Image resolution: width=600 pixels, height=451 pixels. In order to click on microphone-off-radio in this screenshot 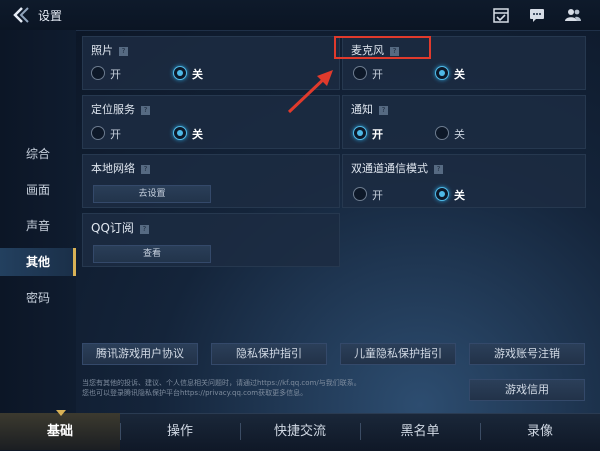, I will do `click(442, 73)`.